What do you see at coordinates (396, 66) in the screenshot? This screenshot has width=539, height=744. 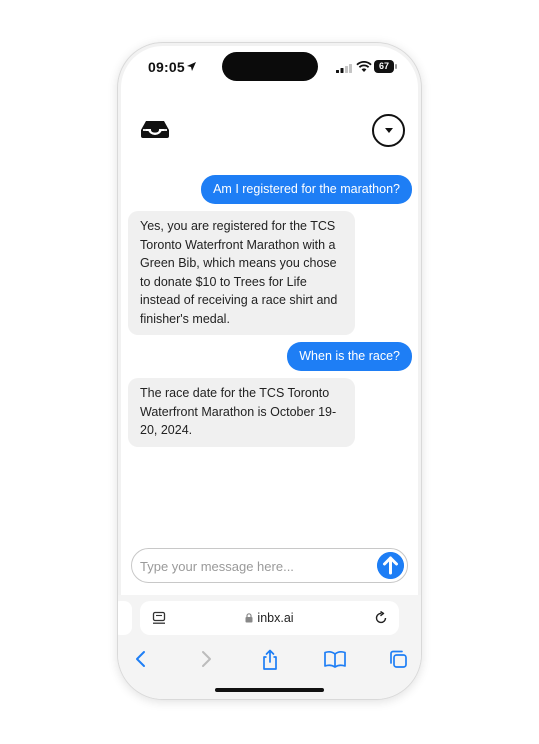 I see `battery-nub` at bounding box center [396, 66].